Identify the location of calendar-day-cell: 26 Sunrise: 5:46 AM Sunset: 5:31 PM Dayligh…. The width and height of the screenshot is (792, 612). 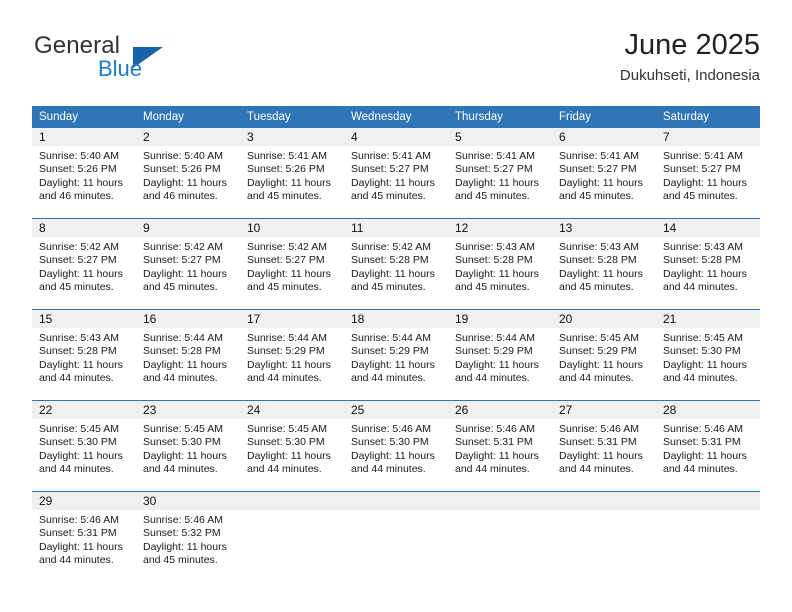
(500, 446).